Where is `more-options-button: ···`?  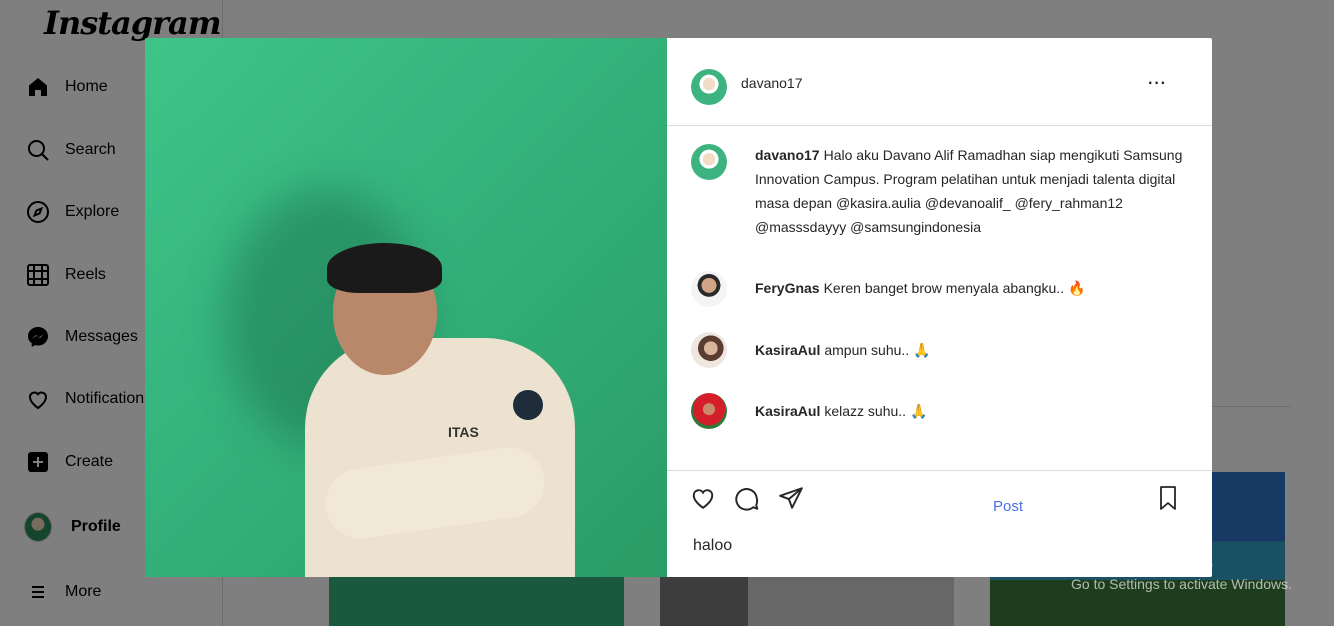
more-options-button: ··· is located at coordinates (1157, 84).